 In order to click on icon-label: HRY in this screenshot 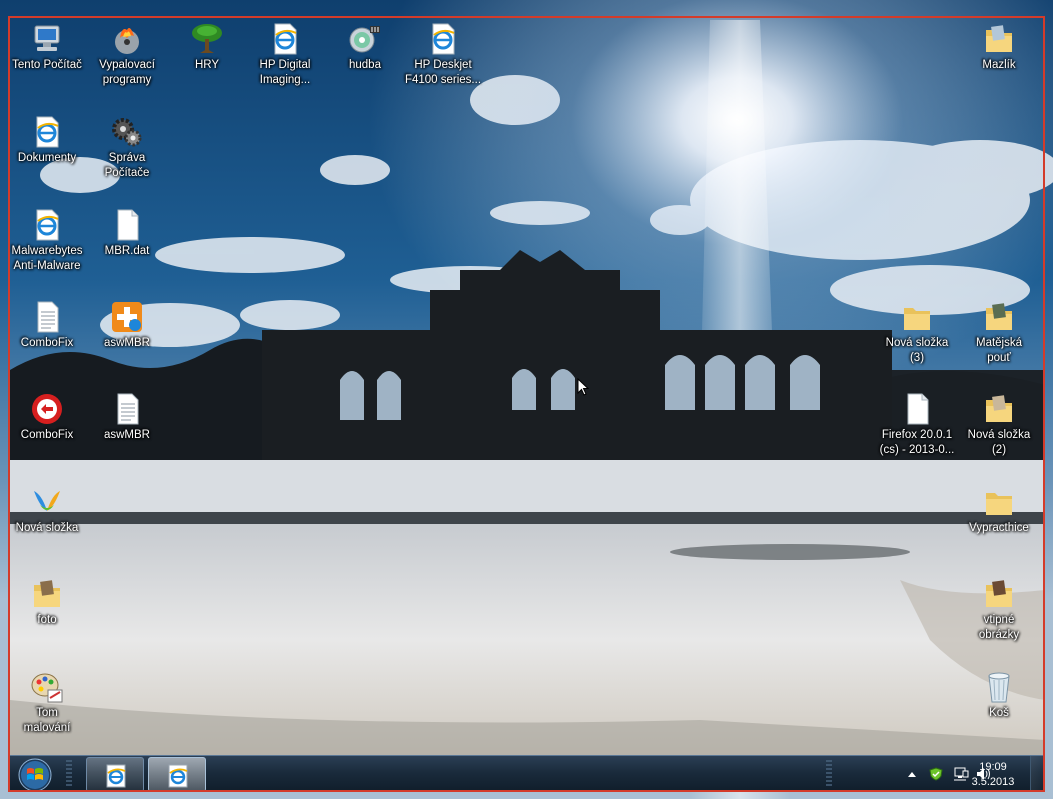, I will do `click(207, 65)`.